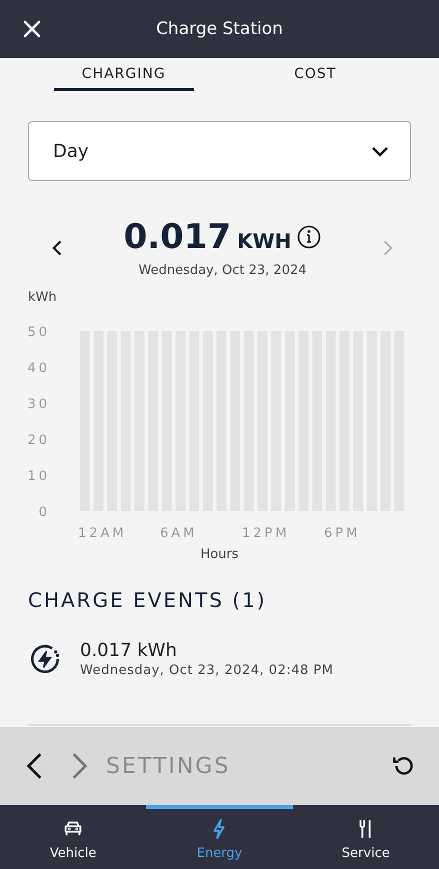 This screenshot has width=439, height=869. I want to click on nav-tab: Energy, so click(219, 837).